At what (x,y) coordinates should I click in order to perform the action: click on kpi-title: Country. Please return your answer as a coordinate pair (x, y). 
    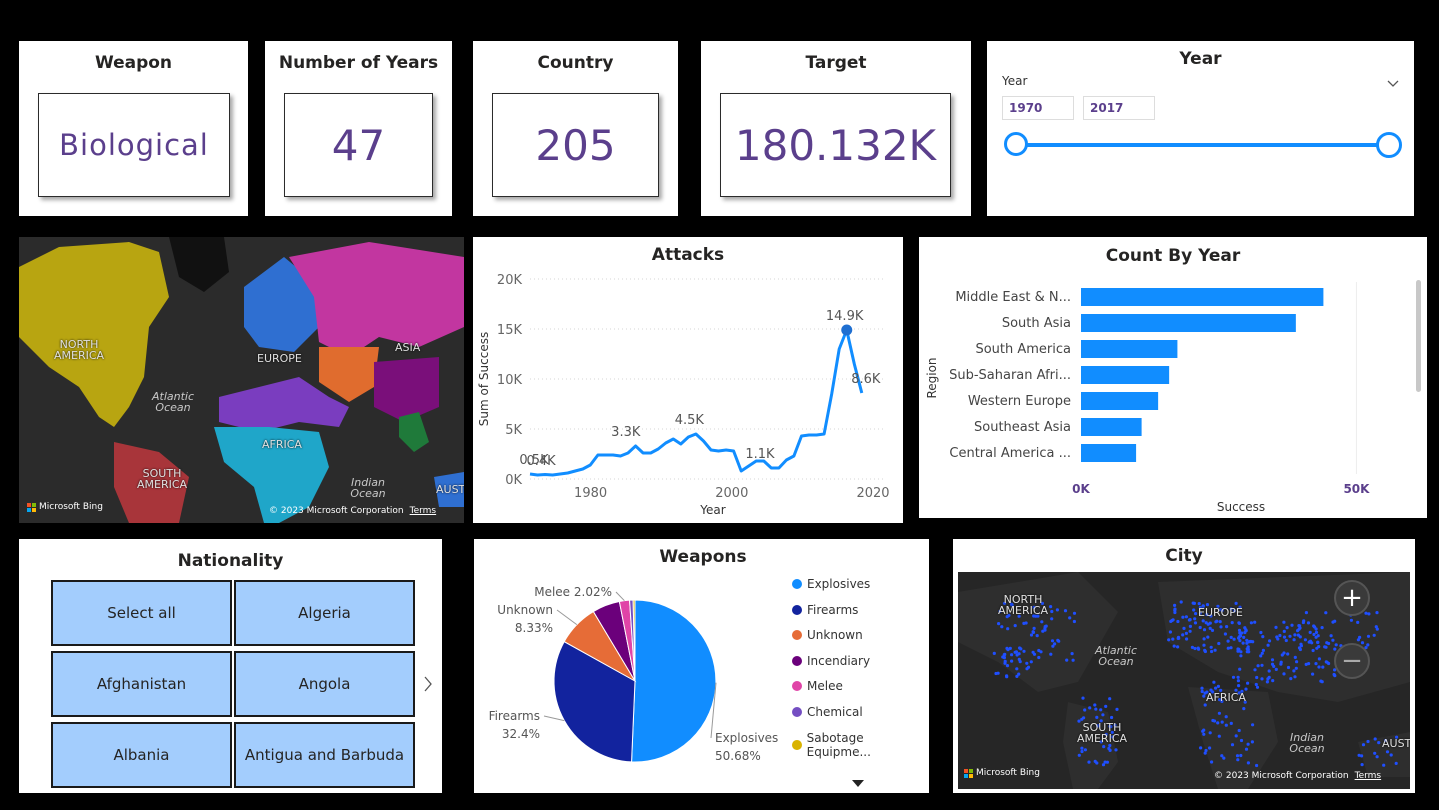
    Looking at the image, I should click on (575, 63).